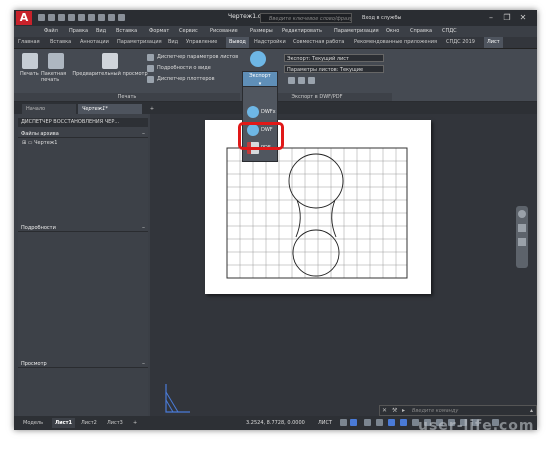 The height and width of the screenshot is (450, 550). I want to click on ucs-icon, so click(177, 398).